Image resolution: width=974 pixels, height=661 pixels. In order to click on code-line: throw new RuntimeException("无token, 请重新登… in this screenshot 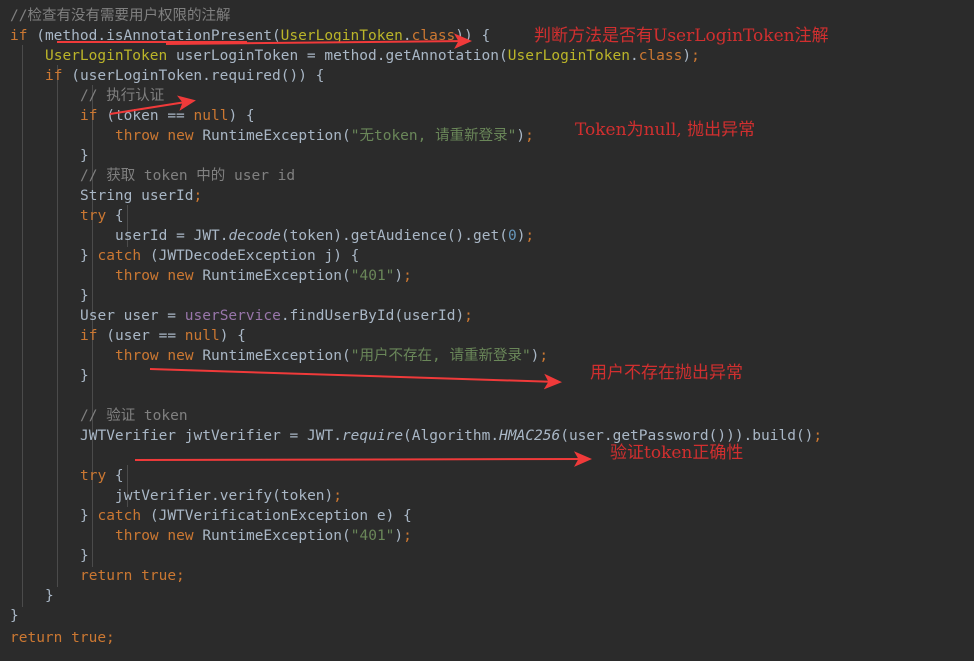, I will do `click(324, 136)`.